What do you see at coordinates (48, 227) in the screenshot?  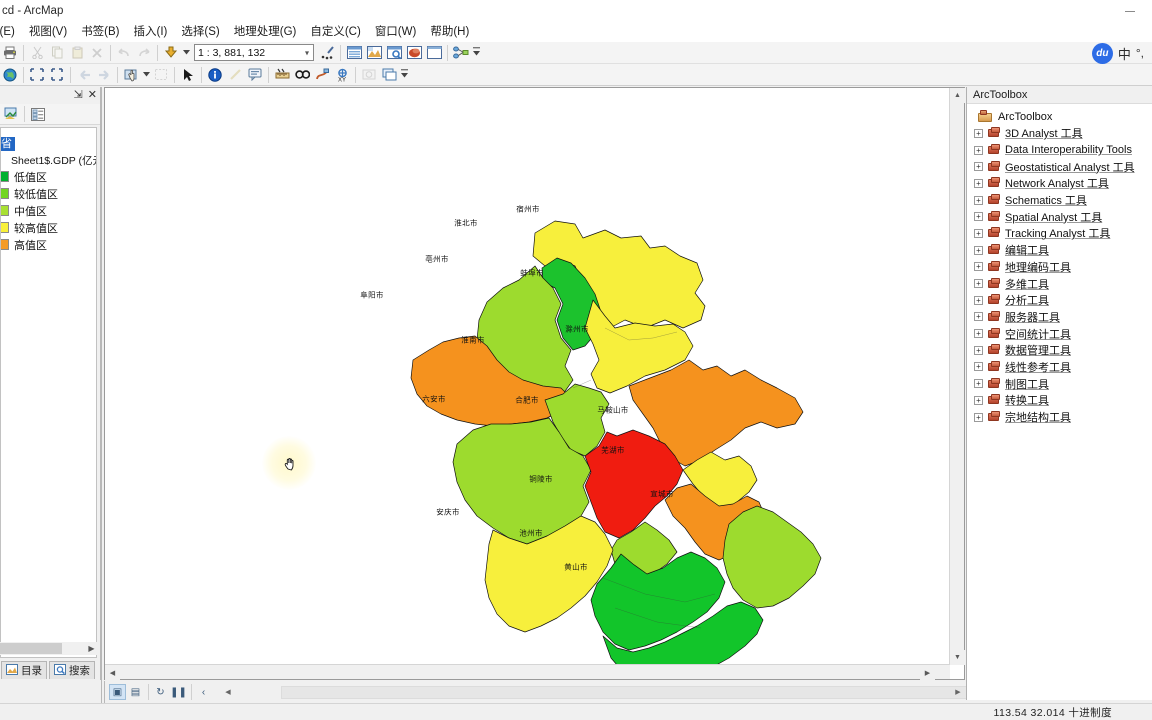 I see `toc-class-row: 较高值区` at bounding box center [48, 227].